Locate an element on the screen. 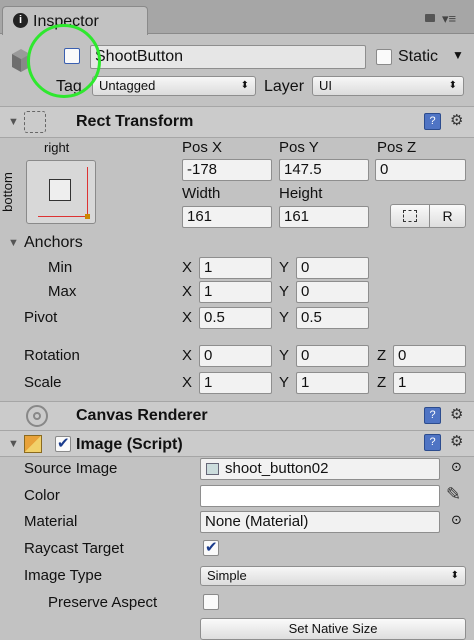 This screenshot has height=640, width=474. image-enabled-checkbox: ✔ is located at coordinates (63, 443).